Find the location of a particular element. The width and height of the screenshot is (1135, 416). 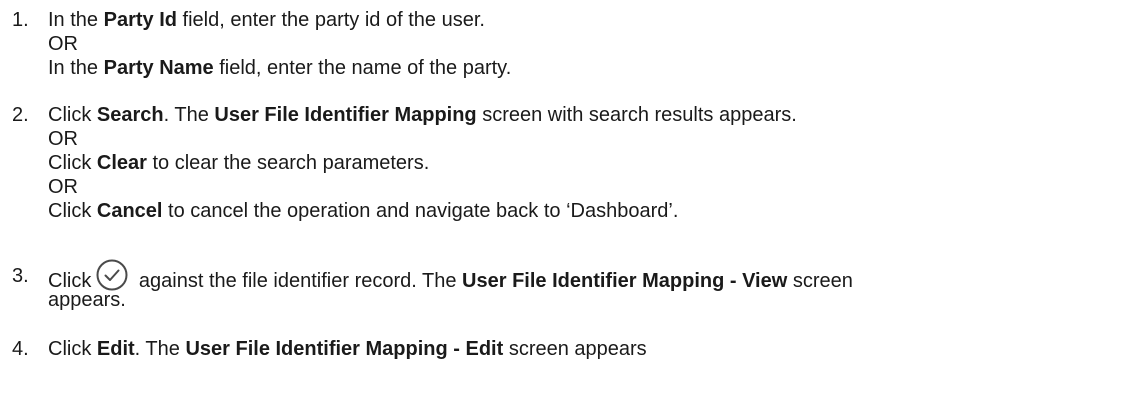

text: screen with search results appears. is located at coordinates (636, 115).